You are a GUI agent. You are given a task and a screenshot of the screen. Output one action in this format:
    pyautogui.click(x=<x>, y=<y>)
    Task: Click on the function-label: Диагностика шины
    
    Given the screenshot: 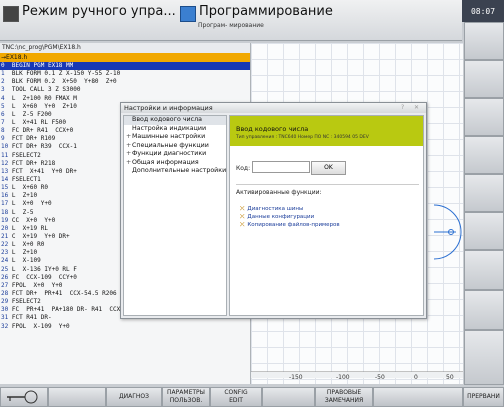 What is the action you would take?
    pyautogui.click(x=275, y=209)
    